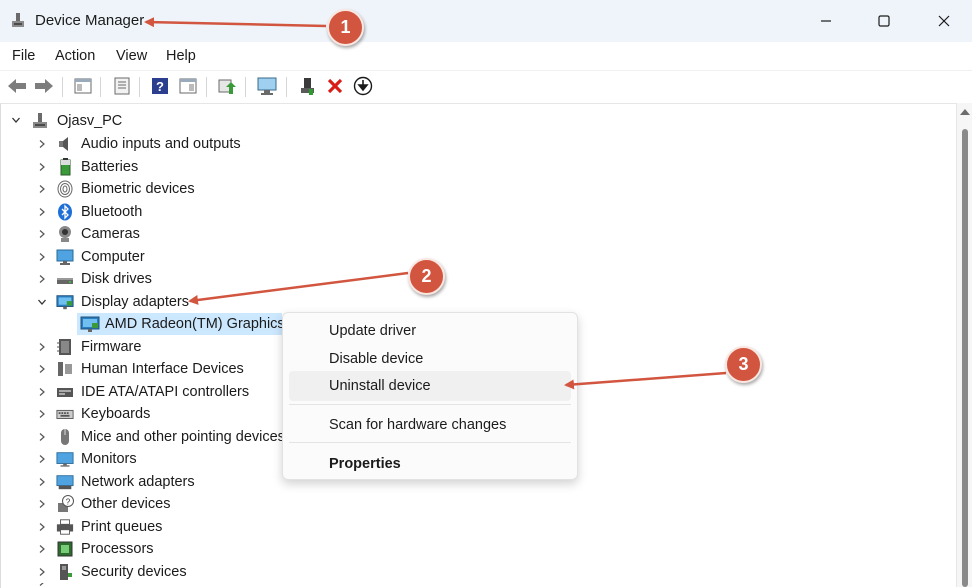 The width and height of the screenshot is (972, 588). I want to click on menu-file: File, so click(23, 56).